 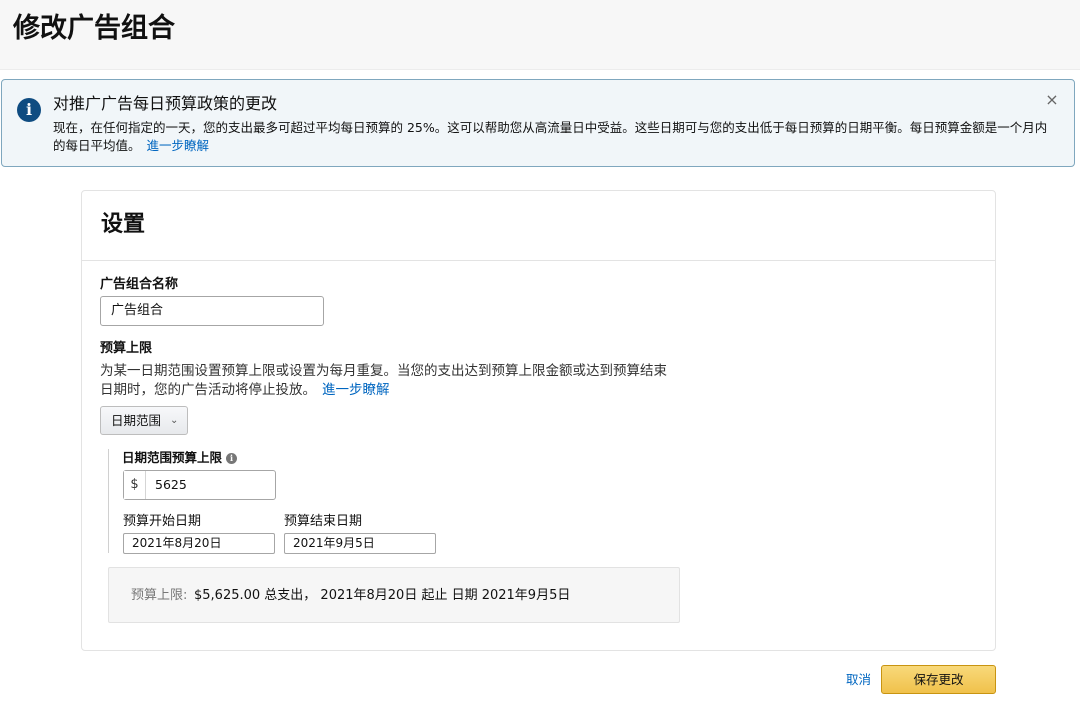 I want to click on date-range-cap-label: 日期范围预算上限 i, so click(x=180, y=458).